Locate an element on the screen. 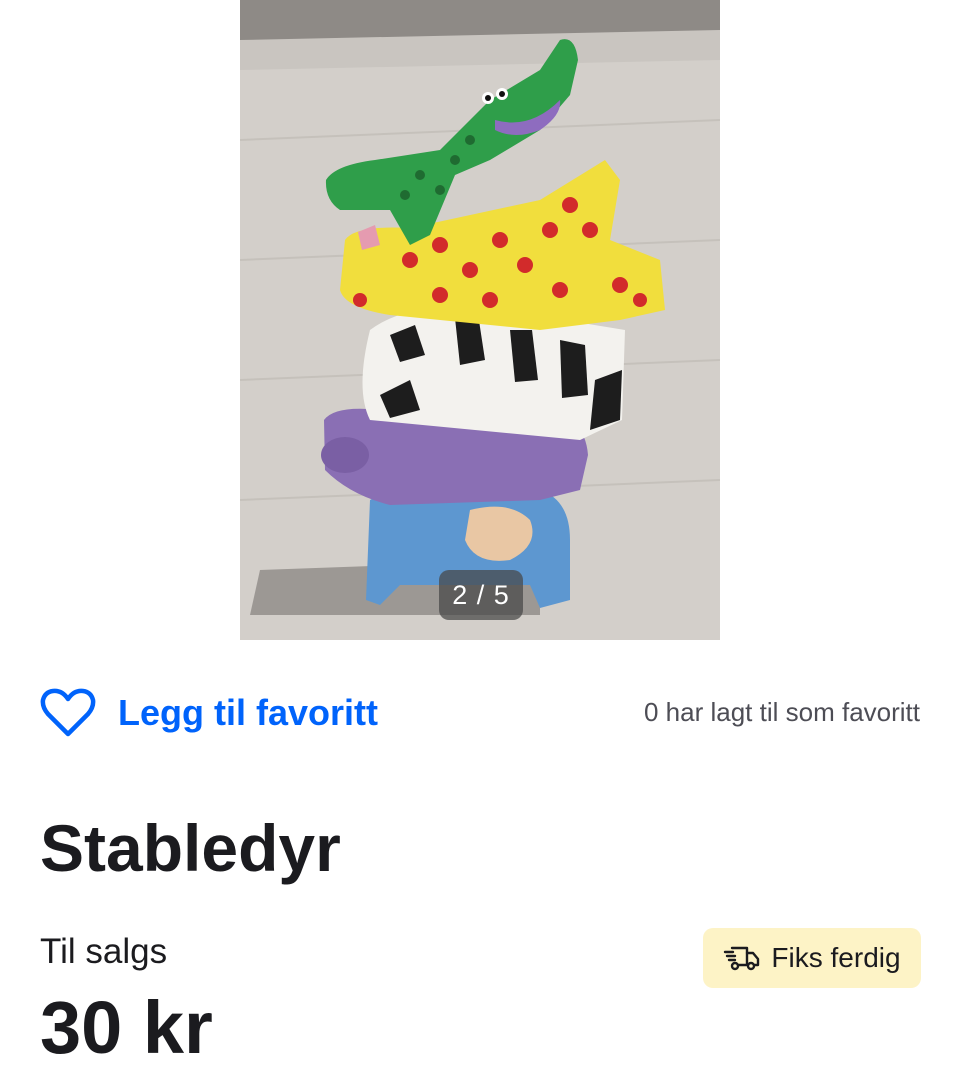  listing-title: Stabledyr is located at coordinates (190, 848).